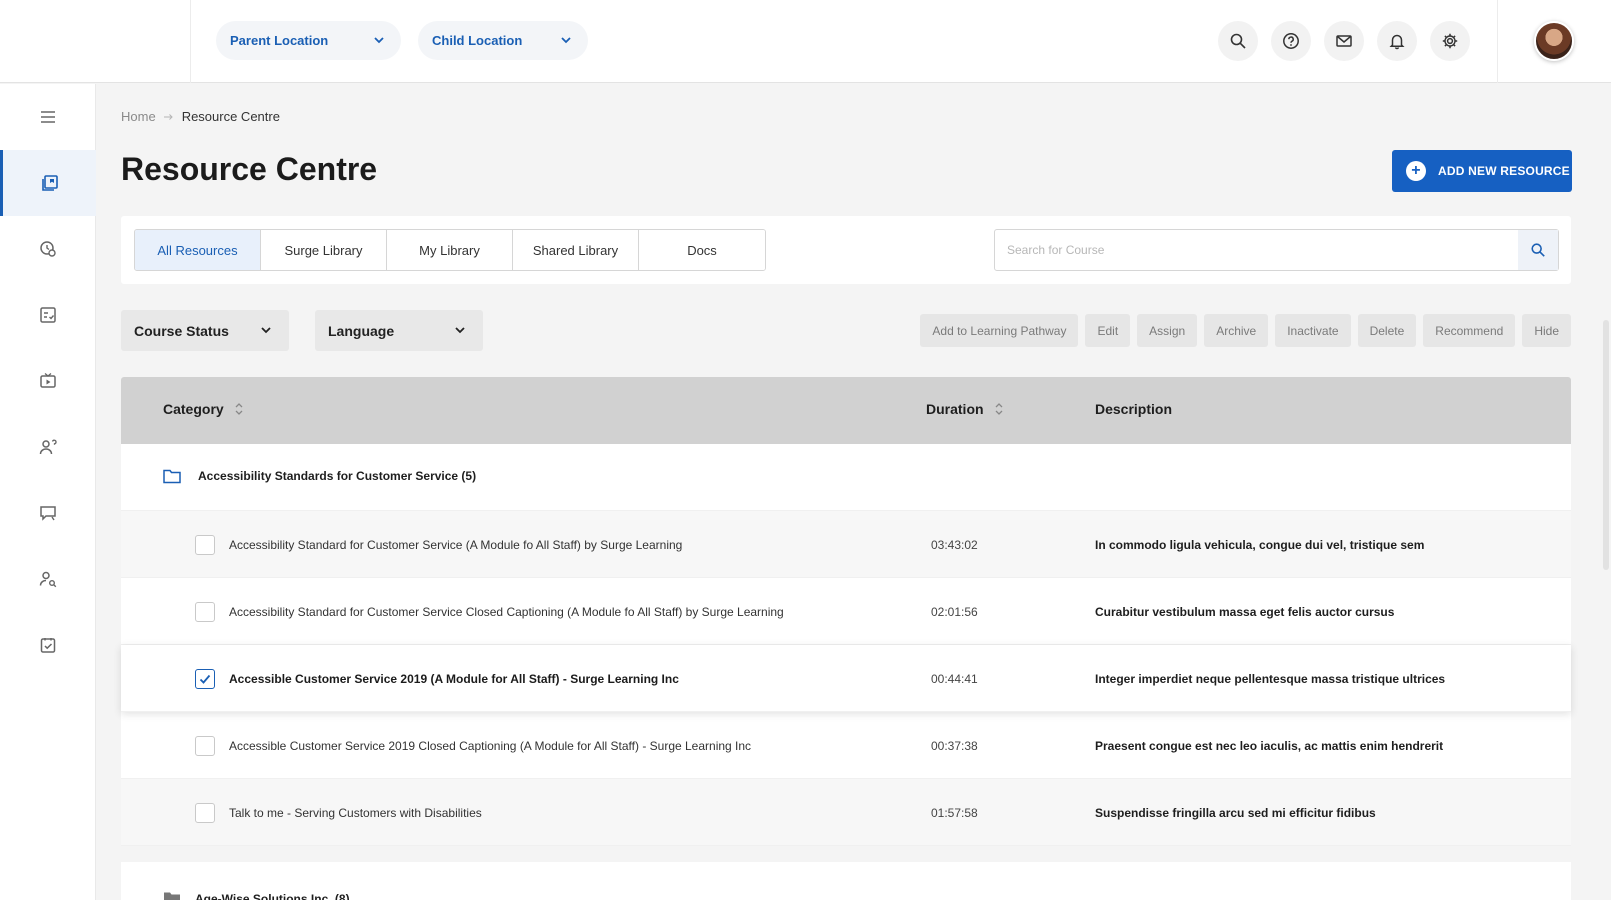 This screenshot has height=900, width=1611. Describe the element at coordinates (379, 40) in the screenshot. I see `chevron-down-icon` at that location.